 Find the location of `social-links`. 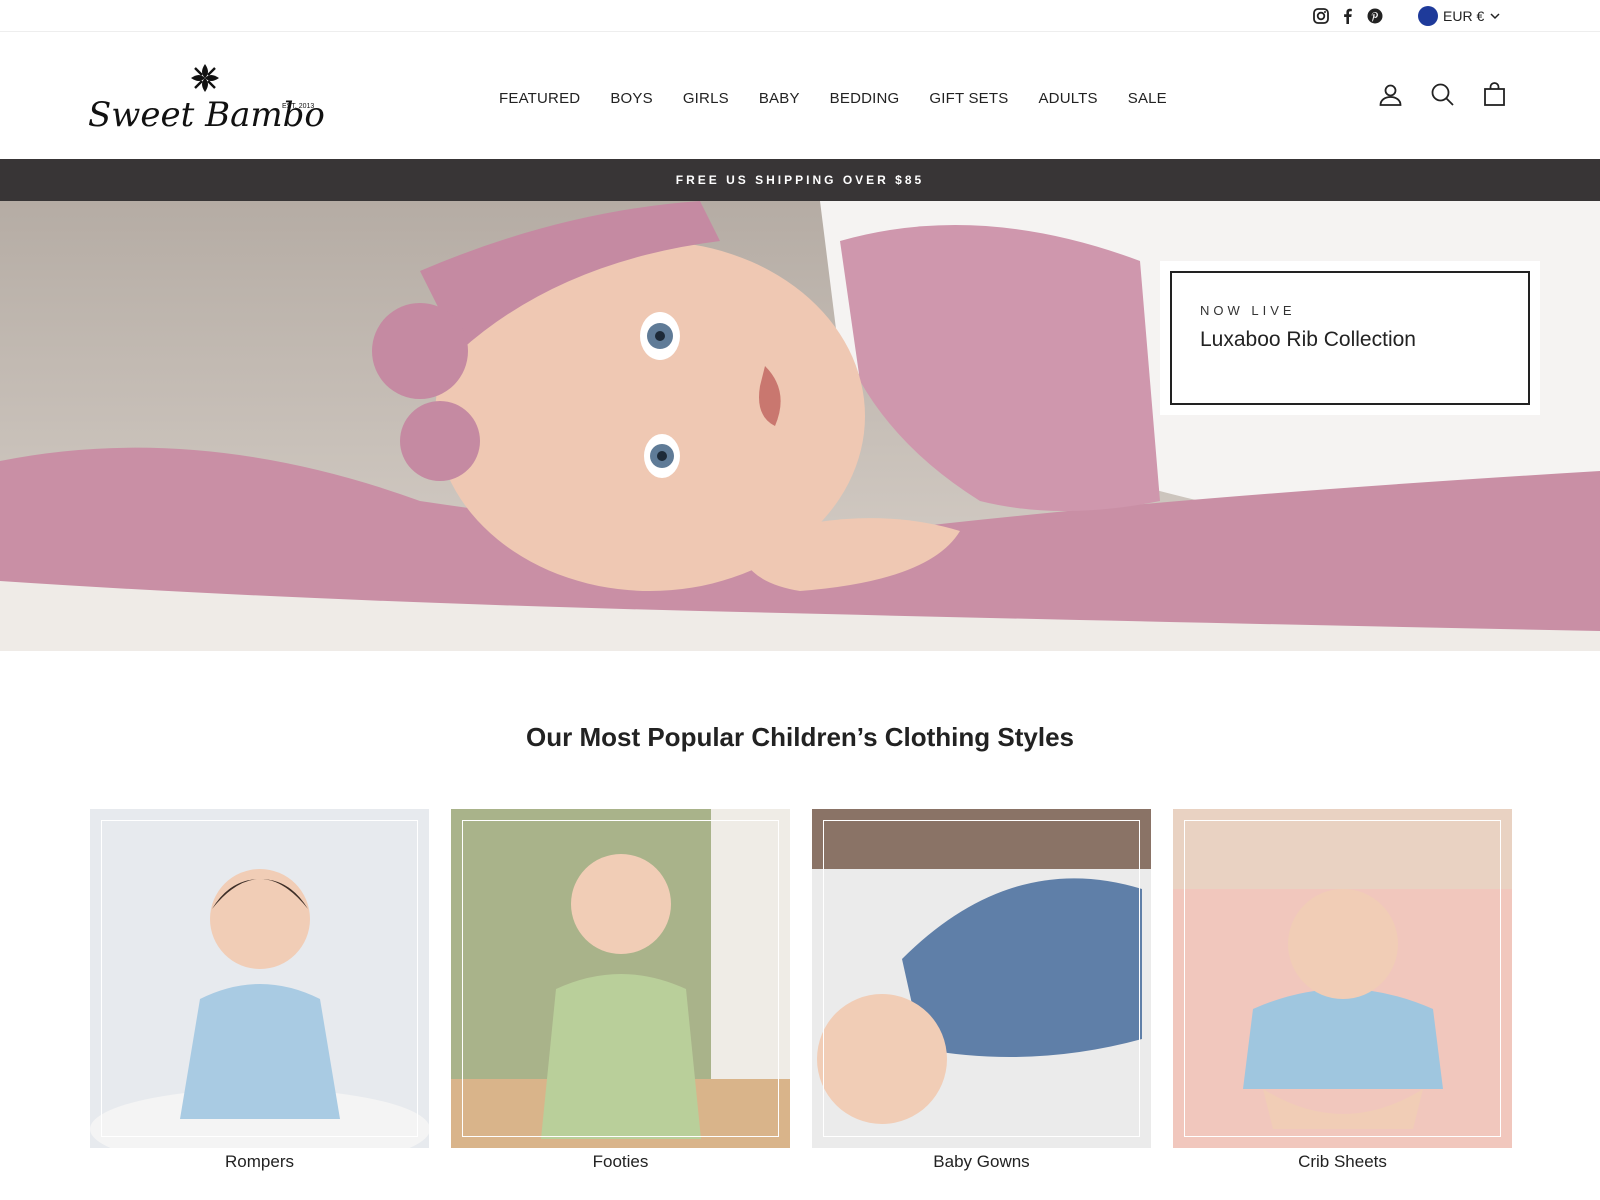

social-links is located at coordinates (1348, 16).